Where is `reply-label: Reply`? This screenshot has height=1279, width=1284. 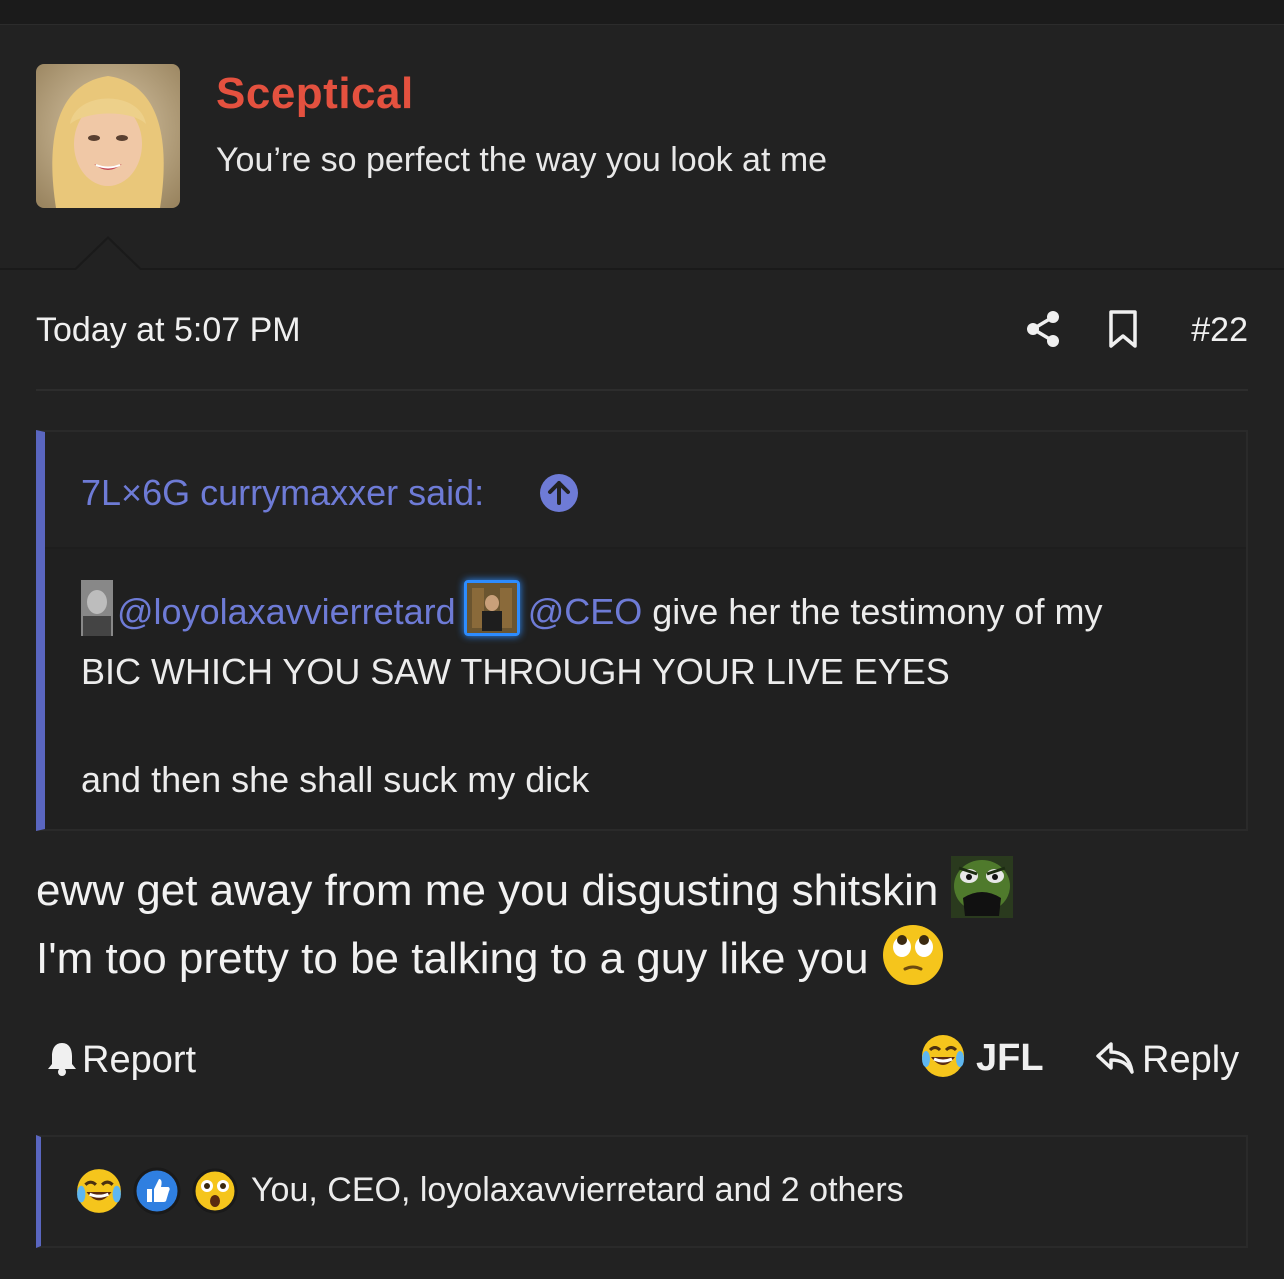
reply-label: Reply is located at coordinates (1191, 1060).